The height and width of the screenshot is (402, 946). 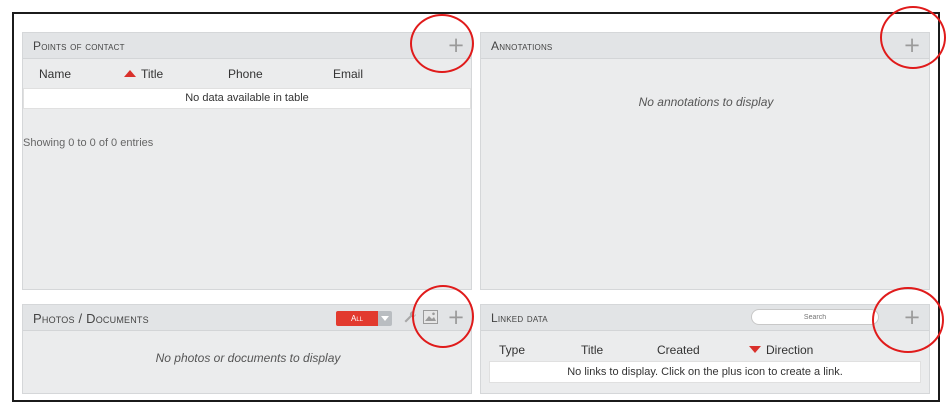 I want to click on sort-asc-icon, so click(x=130, y=73).